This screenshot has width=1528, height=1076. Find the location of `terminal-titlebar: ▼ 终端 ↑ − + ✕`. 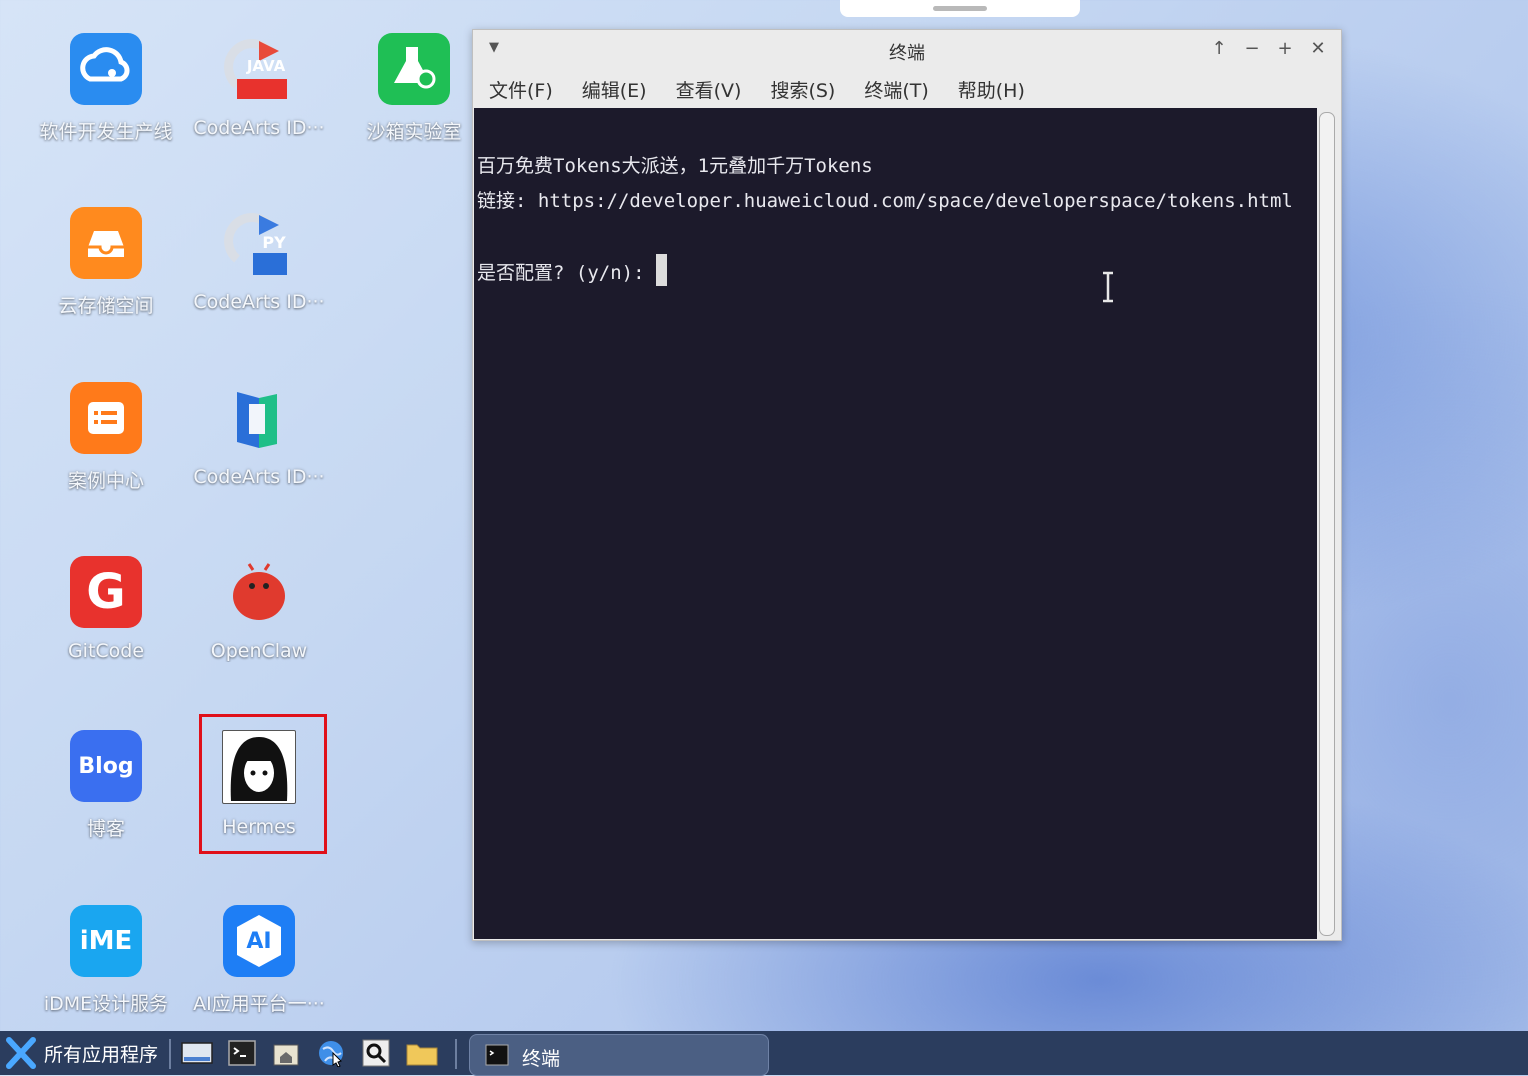

terminal-titlebar: ▼ 终端 ↑ − + ✕ is located at coordinates (907, 50).